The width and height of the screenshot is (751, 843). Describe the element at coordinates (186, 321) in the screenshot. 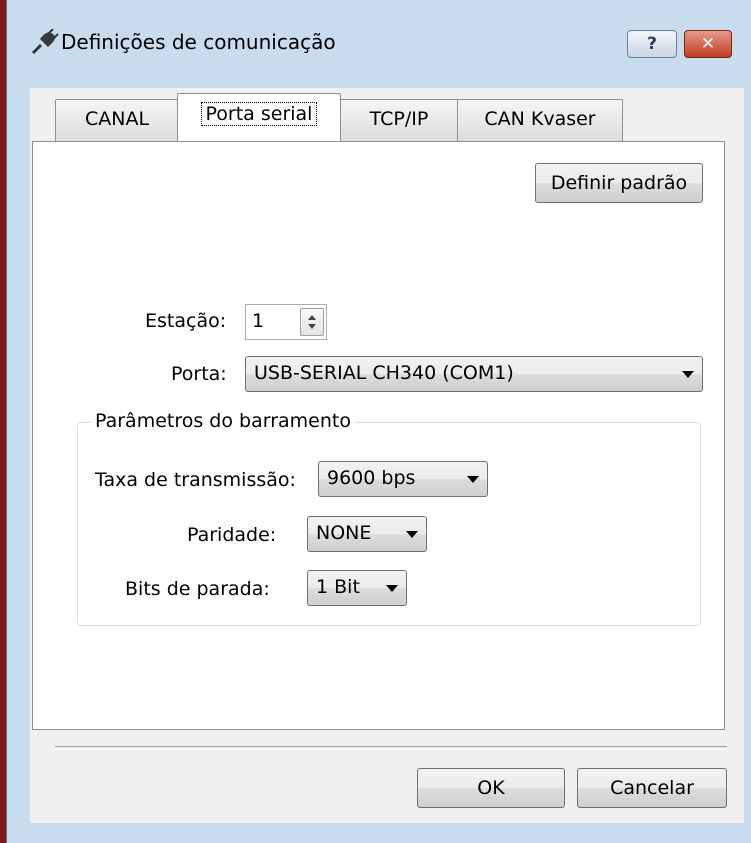

I see `station-label: Estação:` at that location.